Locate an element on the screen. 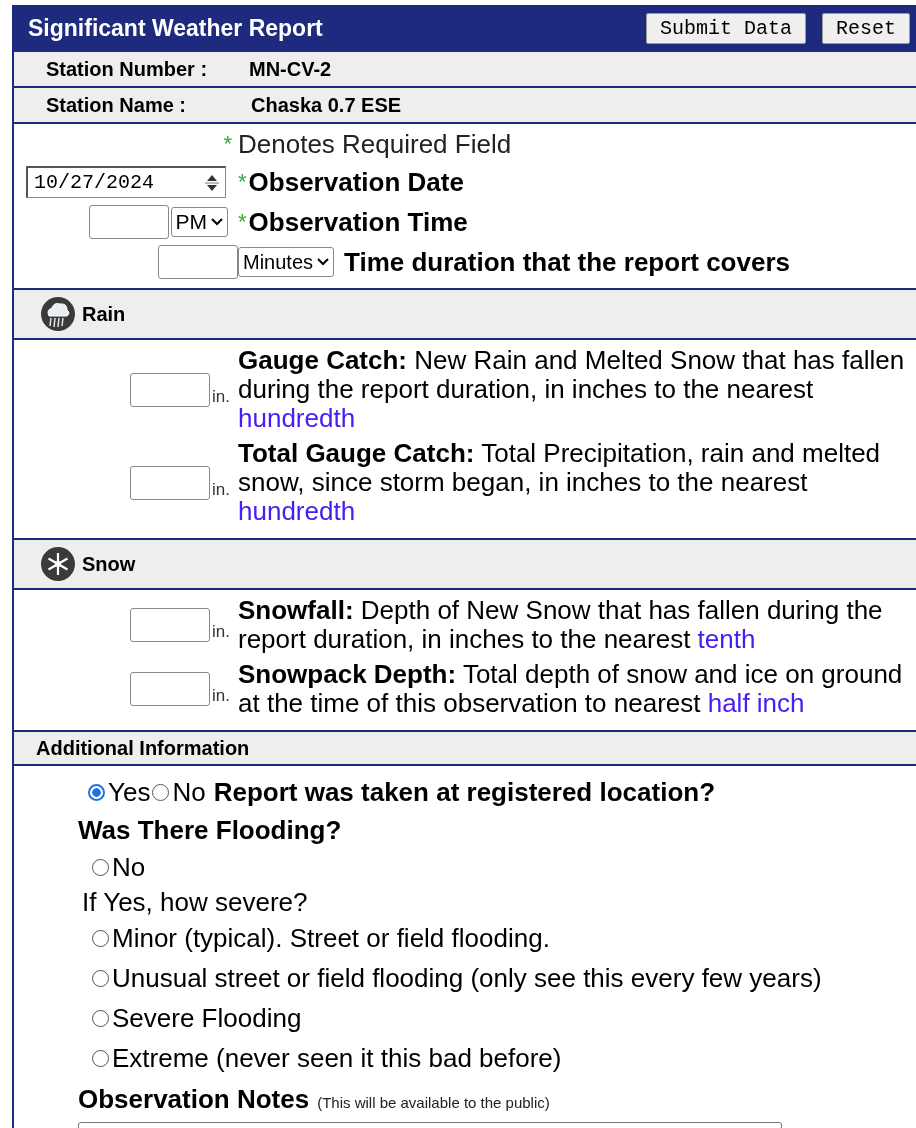  measurement-description: Total Gauge Catch: Total Precipitation, rain and melted snow, since storm began, in inches to the nearest hundredth is located at coordinates (560, 482).